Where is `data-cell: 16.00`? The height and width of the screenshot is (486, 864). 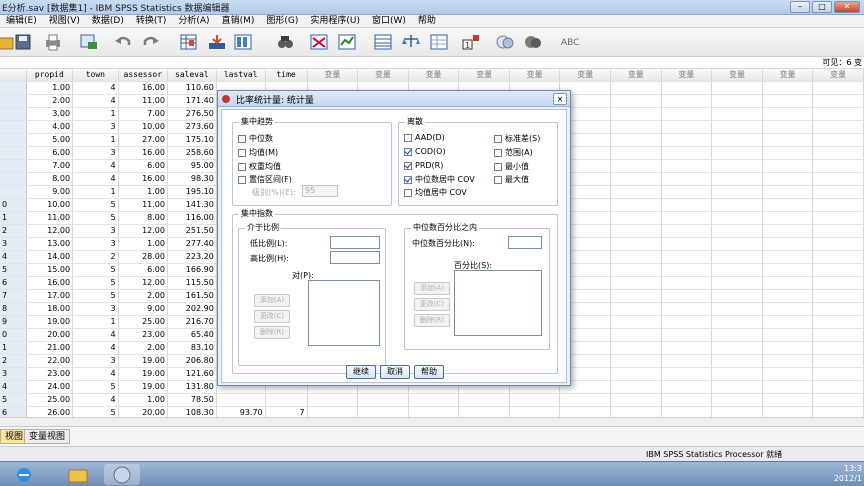
data-cell: 16.00 is located at coordinates (143, 153).